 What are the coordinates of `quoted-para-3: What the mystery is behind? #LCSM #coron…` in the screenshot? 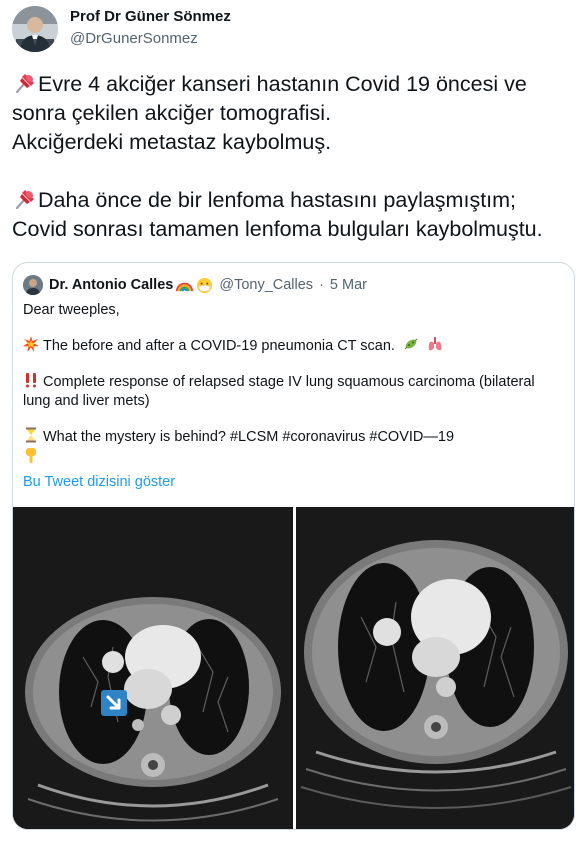 It's located at (249, 437).